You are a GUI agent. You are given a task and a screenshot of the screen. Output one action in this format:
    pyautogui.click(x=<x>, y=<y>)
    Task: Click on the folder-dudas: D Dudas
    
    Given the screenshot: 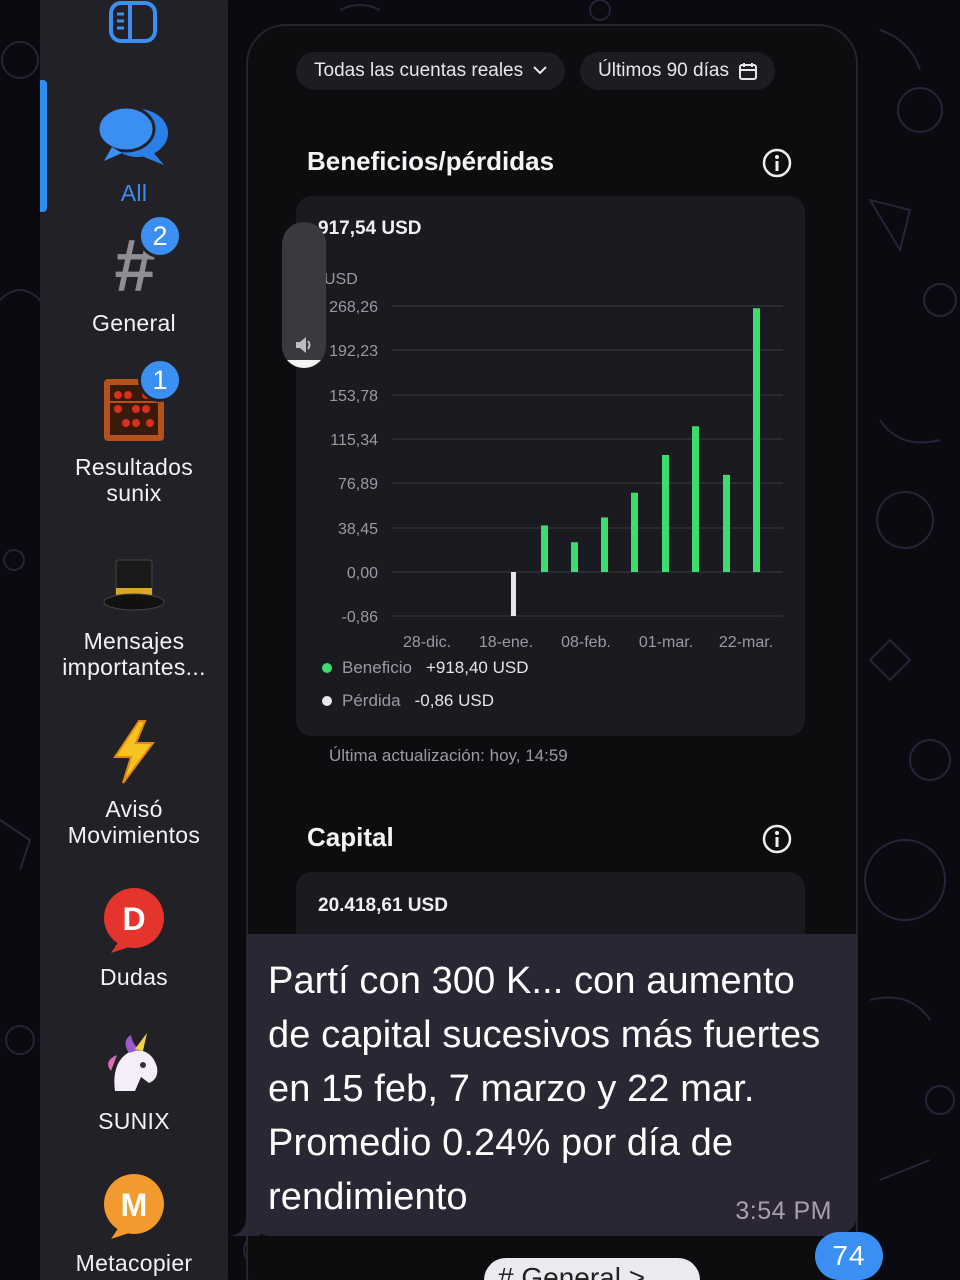 What is the action you would take?
    pyautogui.click(x=134, y=935)
    